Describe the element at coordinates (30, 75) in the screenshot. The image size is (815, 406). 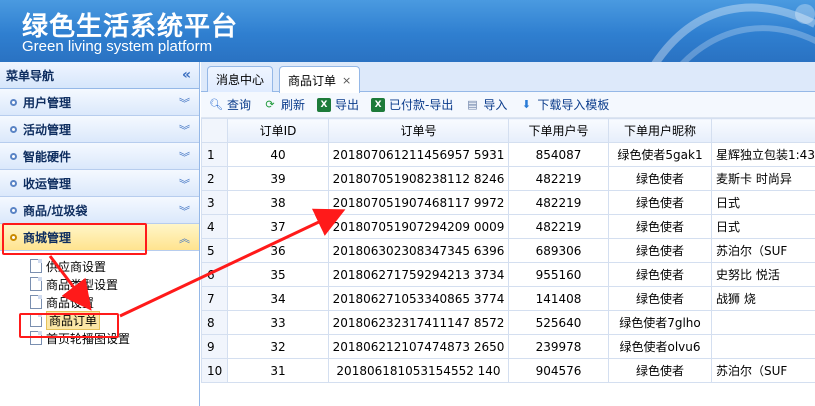
I see `sidebar-title: 菜单导航` at that location.